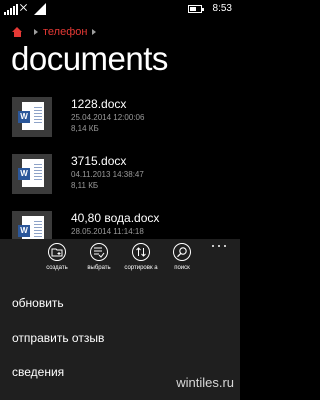  What do you see at coordinates (205, 382) in the screenshot?
I see `watermark: wintiles.ru` at bounding box center [205, 382].